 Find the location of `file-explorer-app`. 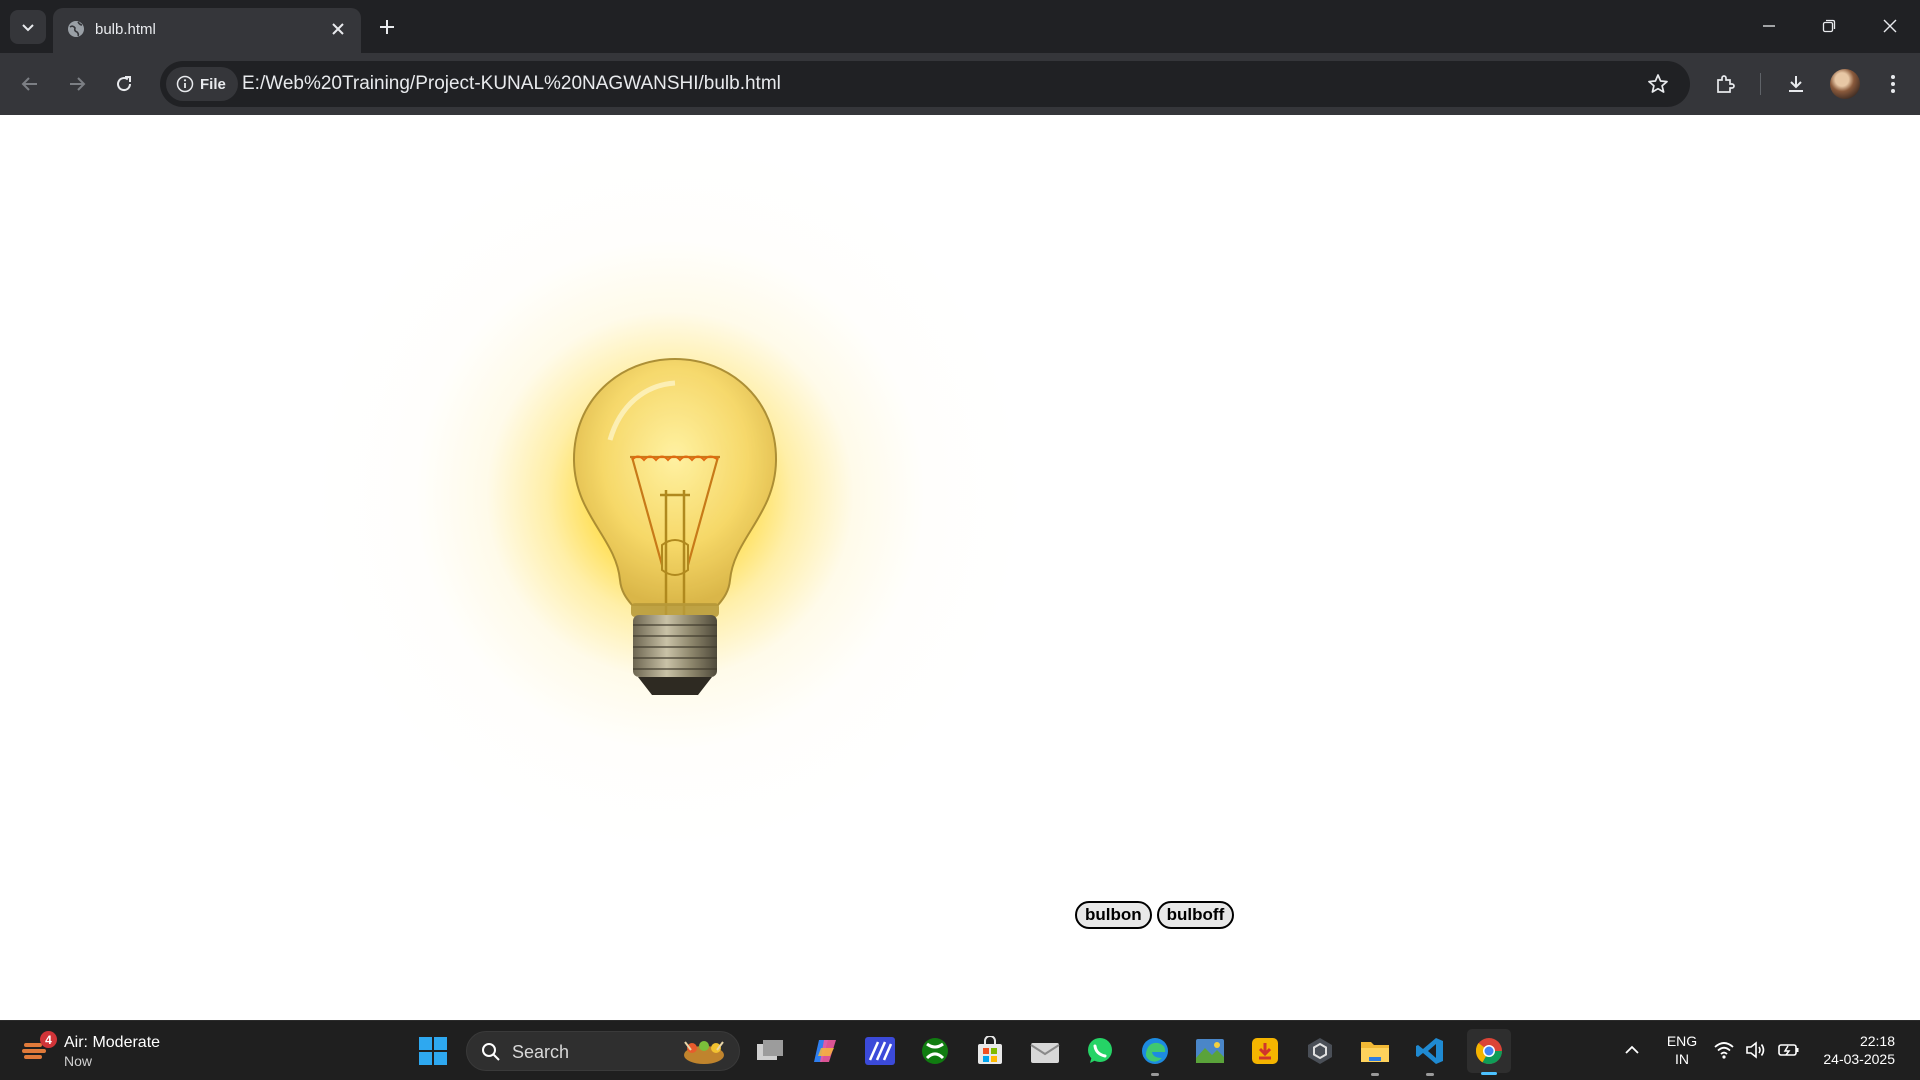

file-explorer-app is located at coordinates (1375, 1054).